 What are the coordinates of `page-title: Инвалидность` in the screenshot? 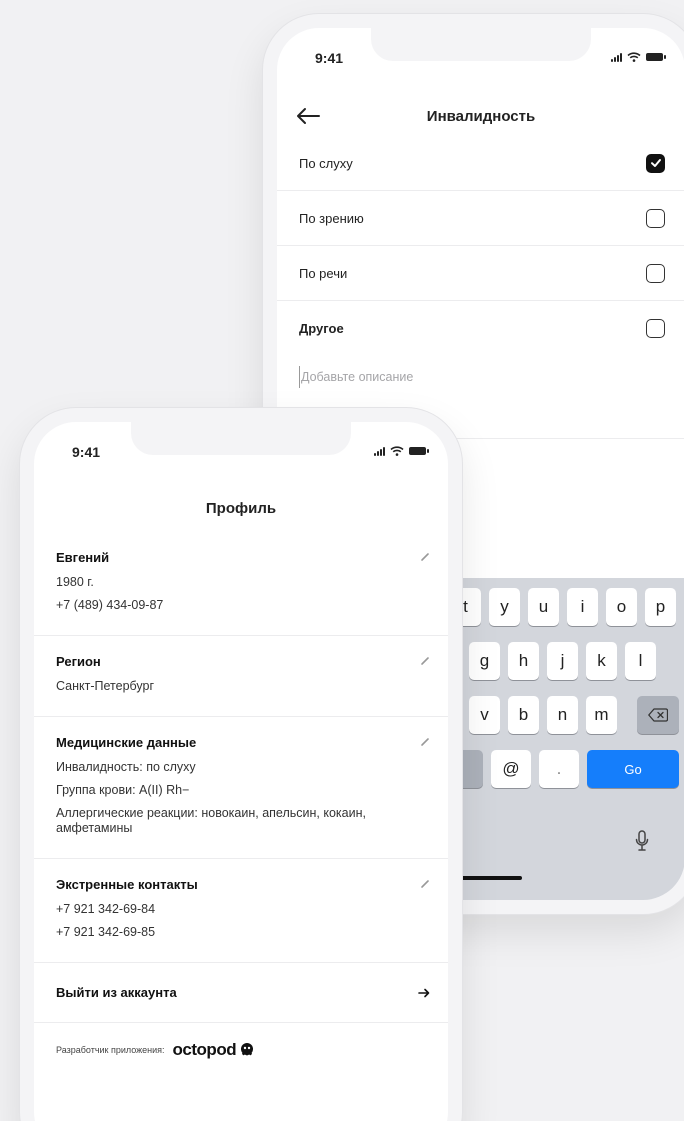 It's located at (481, 116).